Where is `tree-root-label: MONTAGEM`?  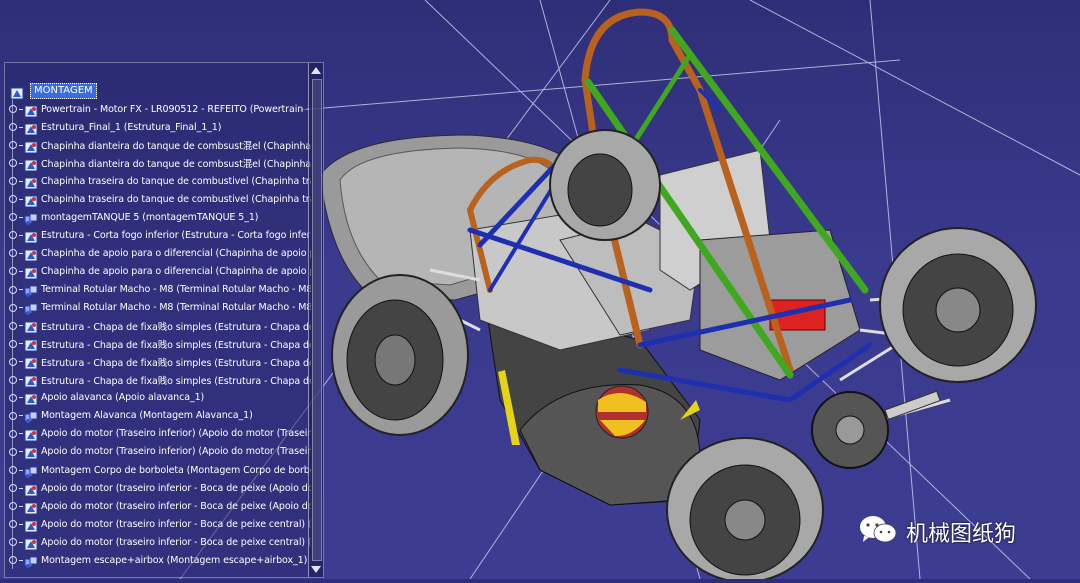
tree-root-label: MONTAGEM is located at coordinates (63, 91).